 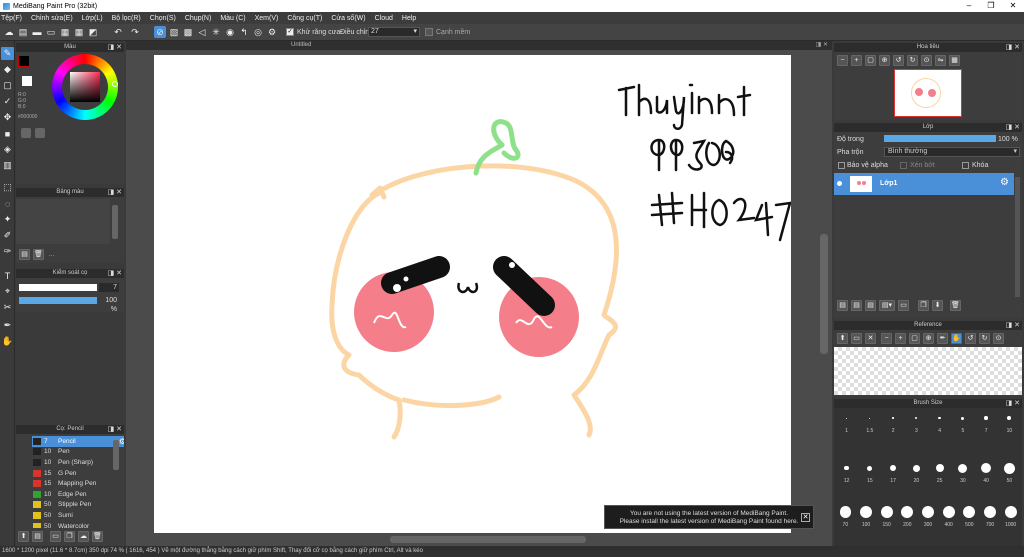 What do you see at coordinates (955, 305) in the screenshot?
I see `delete-layer-icon: 🗑` at bounding box center [955, 305].